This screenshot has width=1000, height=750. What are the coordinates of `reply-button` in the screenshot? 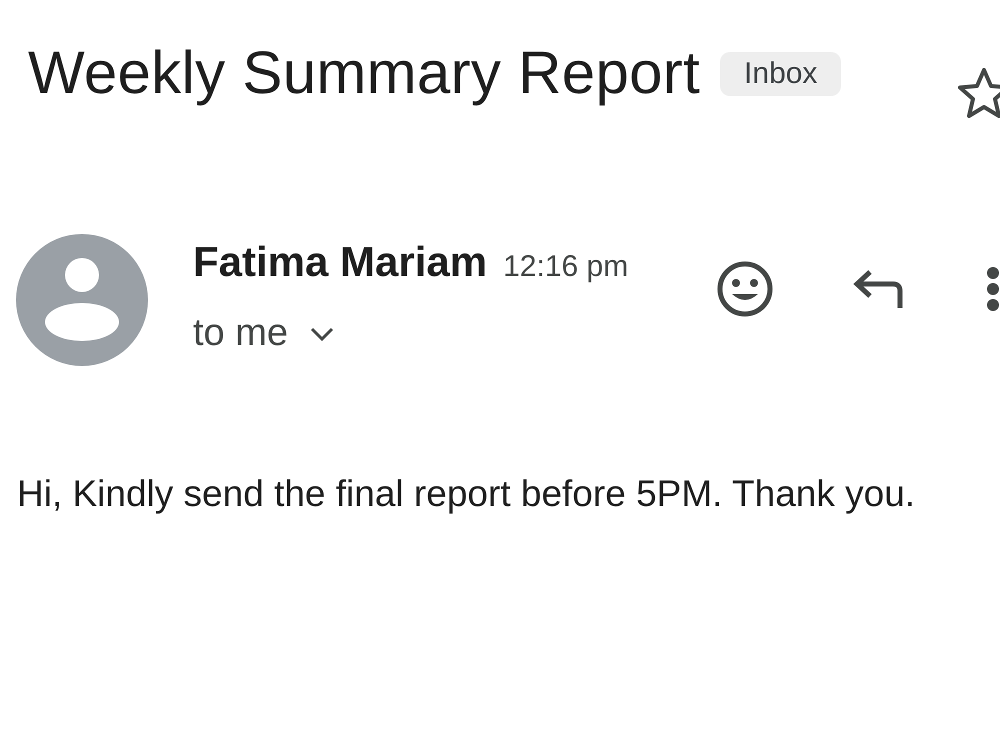 It's located at (878, 289).